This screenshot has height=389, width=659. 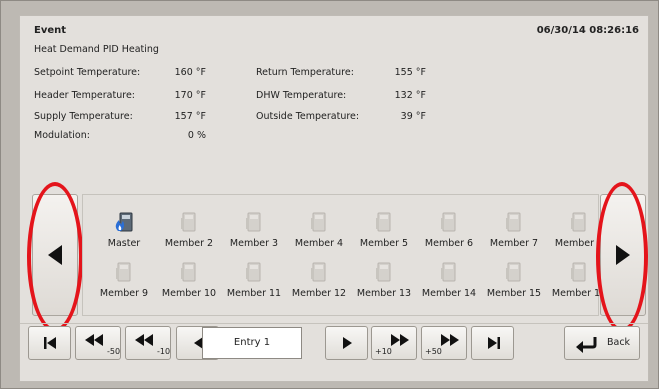 I want to click on supply-label: Supply Temperature:, so click(x=83, y=116).